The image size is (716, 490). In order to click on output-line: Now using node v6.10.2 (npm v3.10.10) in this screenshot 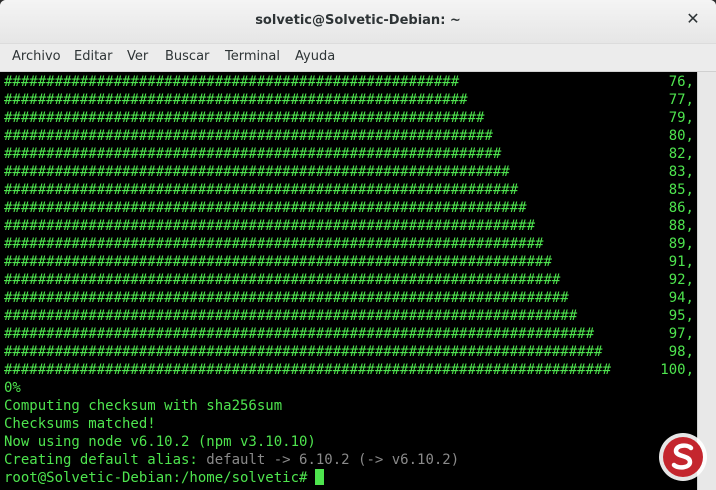, I will do `click(160, 442)`.